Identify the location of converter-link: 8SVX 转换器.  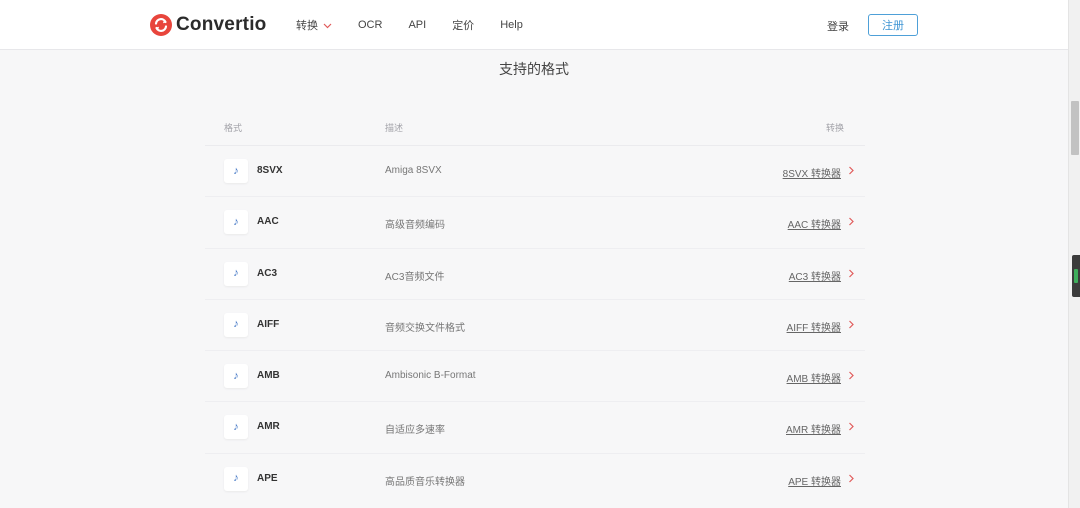
(812, 172).